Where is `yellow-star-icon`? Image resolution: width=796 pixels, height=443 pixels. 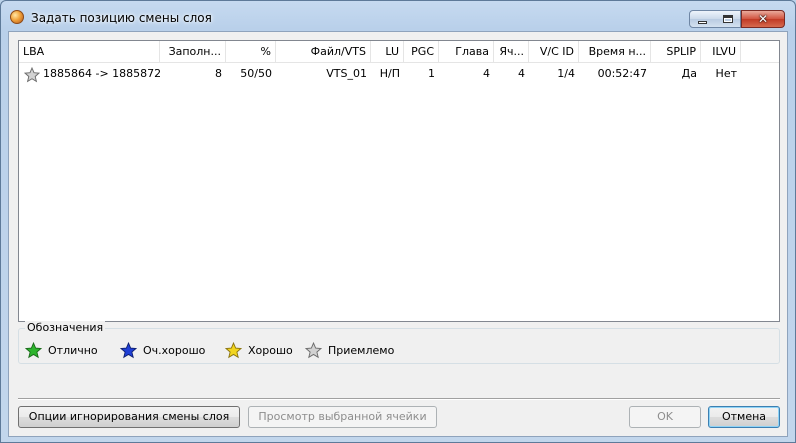
yellow-star-icon is located at coordinates (233, 349).